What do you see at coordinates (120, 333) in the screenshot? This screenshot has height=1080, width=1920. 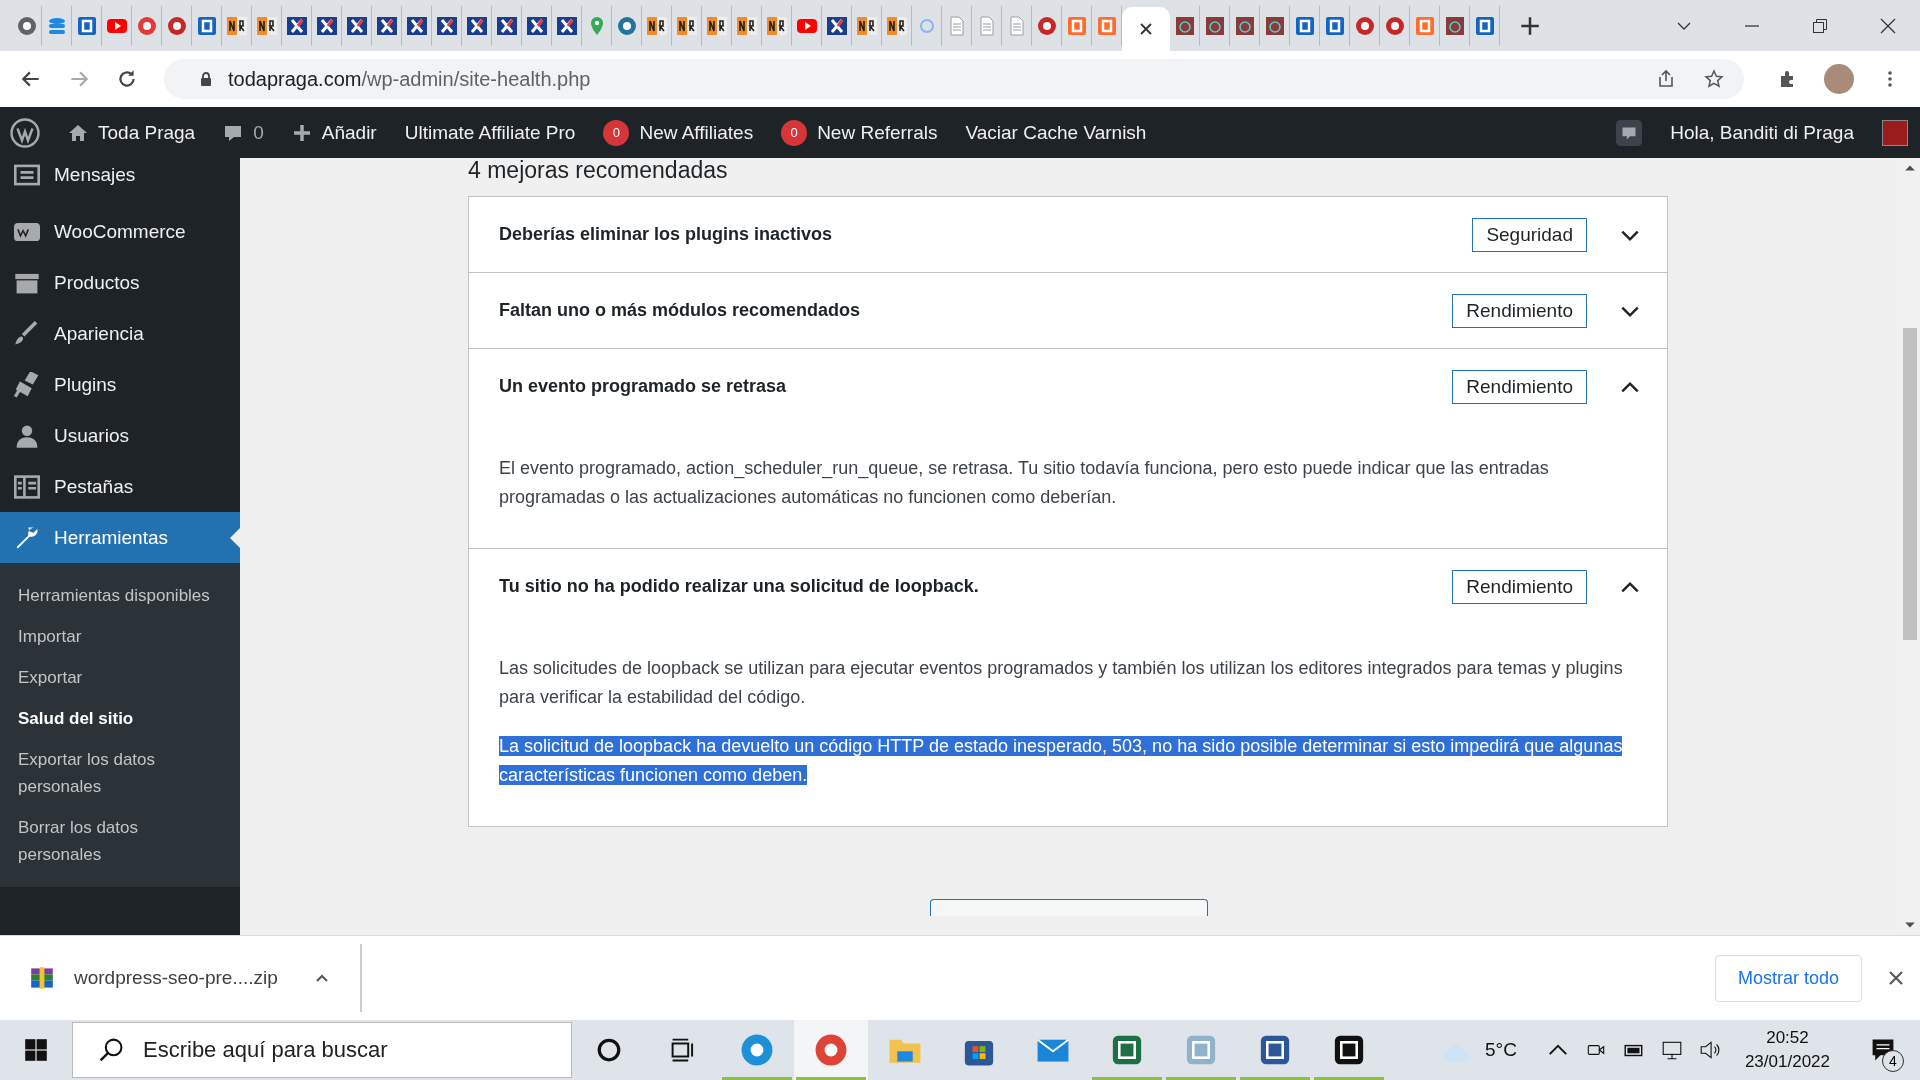 I see `sidebar-item: Apariencia` at bounding box center [120, 333].